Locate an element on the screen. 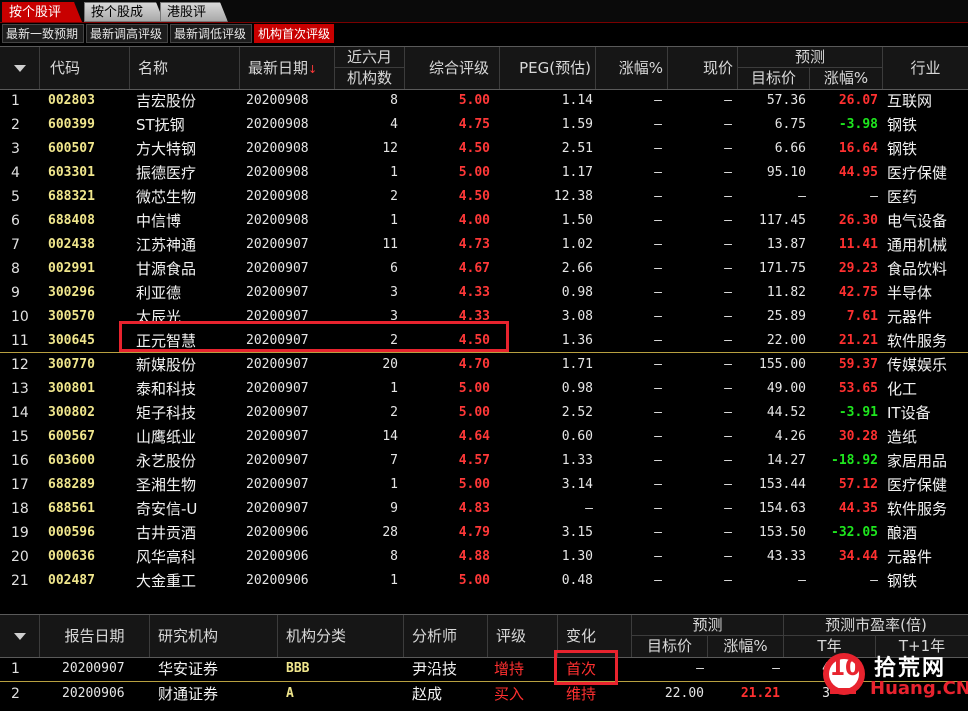 The height and width of the screenshot is (711, 968). cell-code: 600507 is located at coordinates (71, 148).